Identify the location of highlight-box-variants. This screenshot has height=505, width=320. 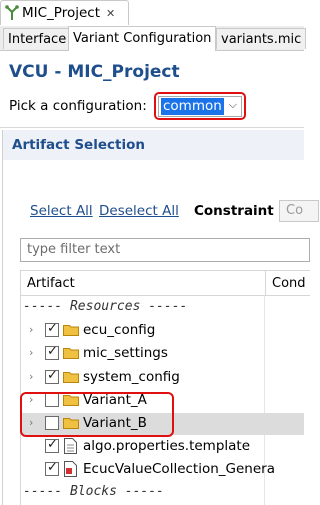
(97, 414).